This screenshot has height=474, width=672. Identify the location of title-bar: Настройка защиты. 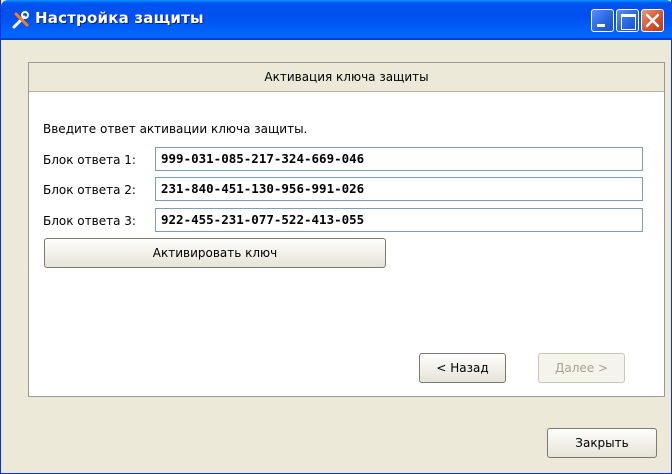
(336, 20).